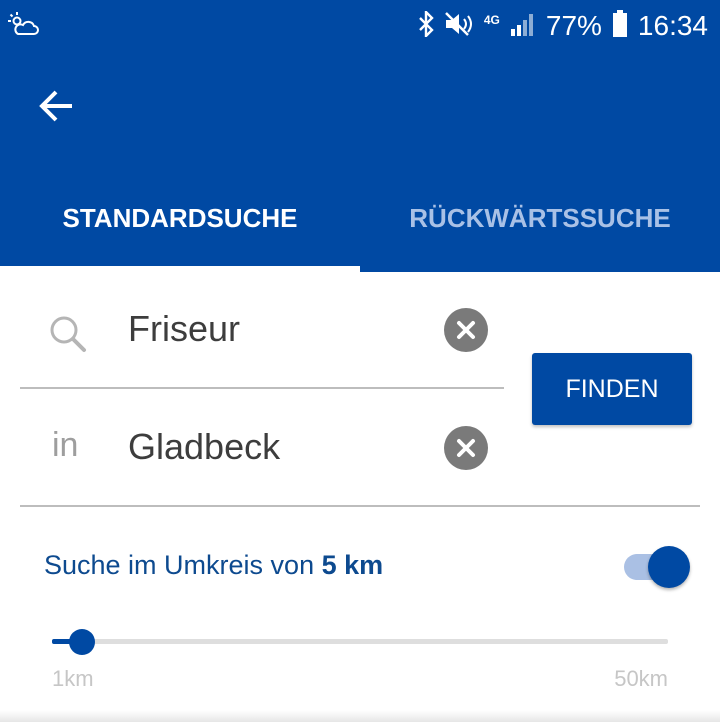 The width and height of the screenshot is (720, 722). Describe the element at coordinates (669, 567) in the screenshot. I see `toggle-thumb` at that location.